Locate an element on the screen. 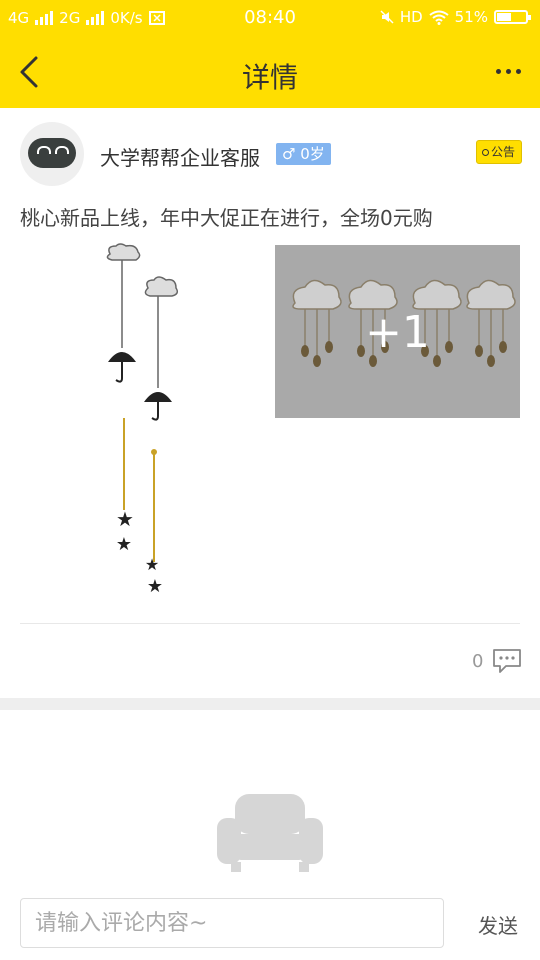 The height and width of the screenshot is (960, 540). comment-count: 0 is located at coordinates (478, 661).